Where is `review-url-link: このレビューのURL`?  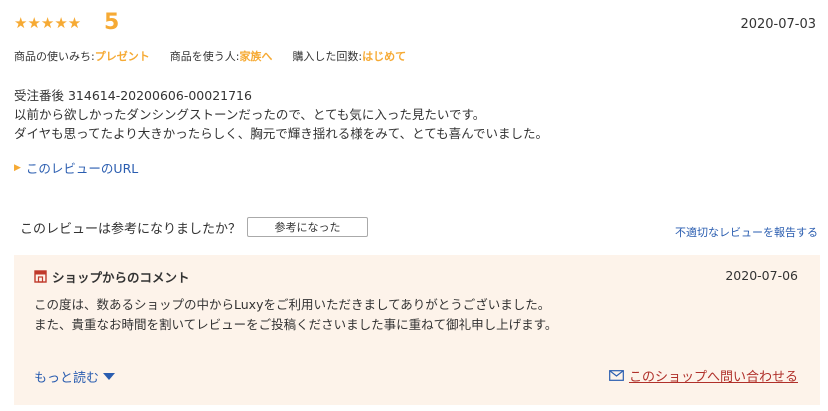
review-url-link: このレビューのURL is located at coordinates (82, 167).